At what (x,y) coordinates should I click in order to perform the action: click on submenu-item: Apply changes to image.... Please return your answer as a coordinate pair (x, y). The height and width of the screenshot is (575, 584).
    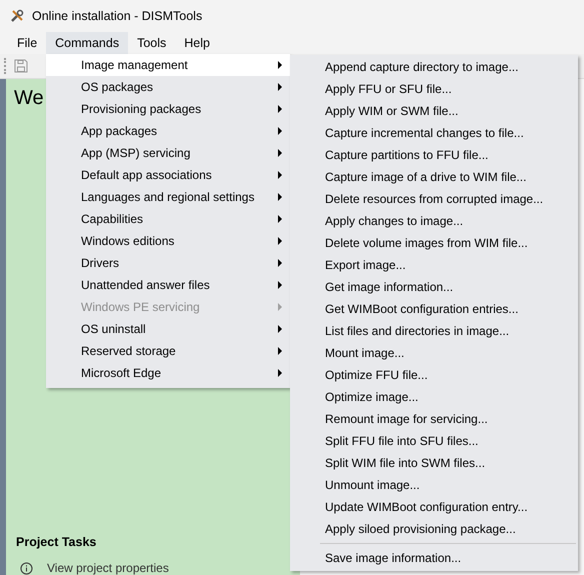
    Looking at the image, I should click on (434, 221).